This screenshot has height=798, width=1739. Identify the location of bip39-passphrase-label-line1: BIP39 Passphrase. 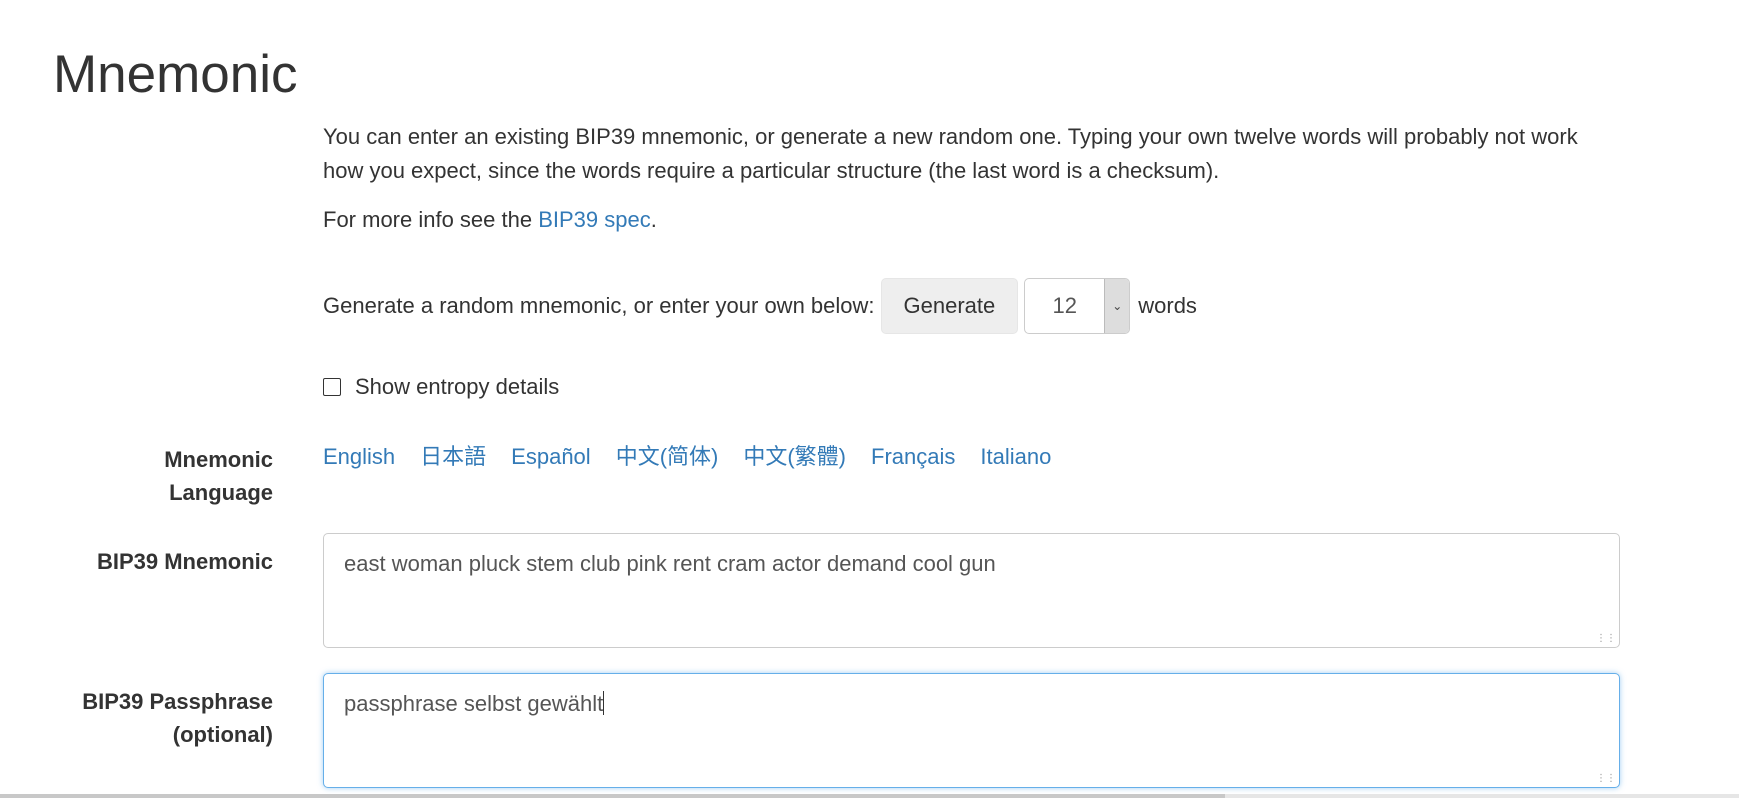
(177, 701).